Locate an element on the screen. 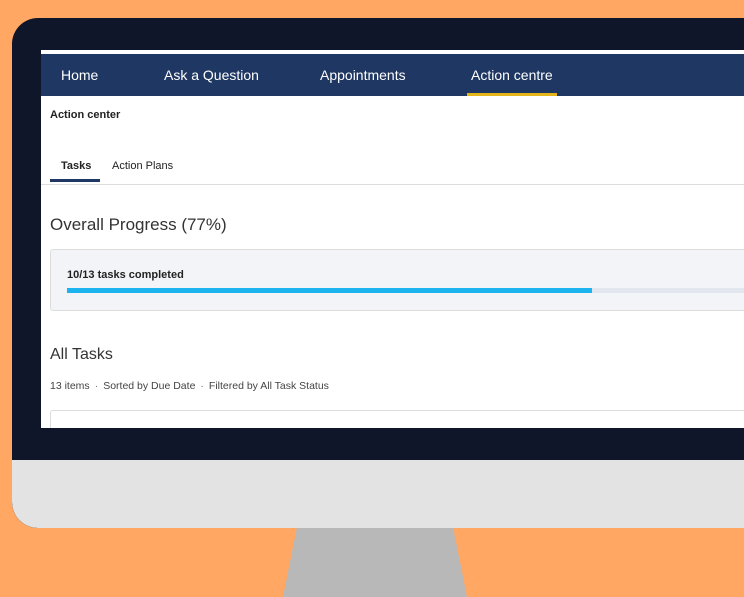 This screenshot has width=744, height=597. nav-appointments: Appointments is located at coordinates (363, 75).